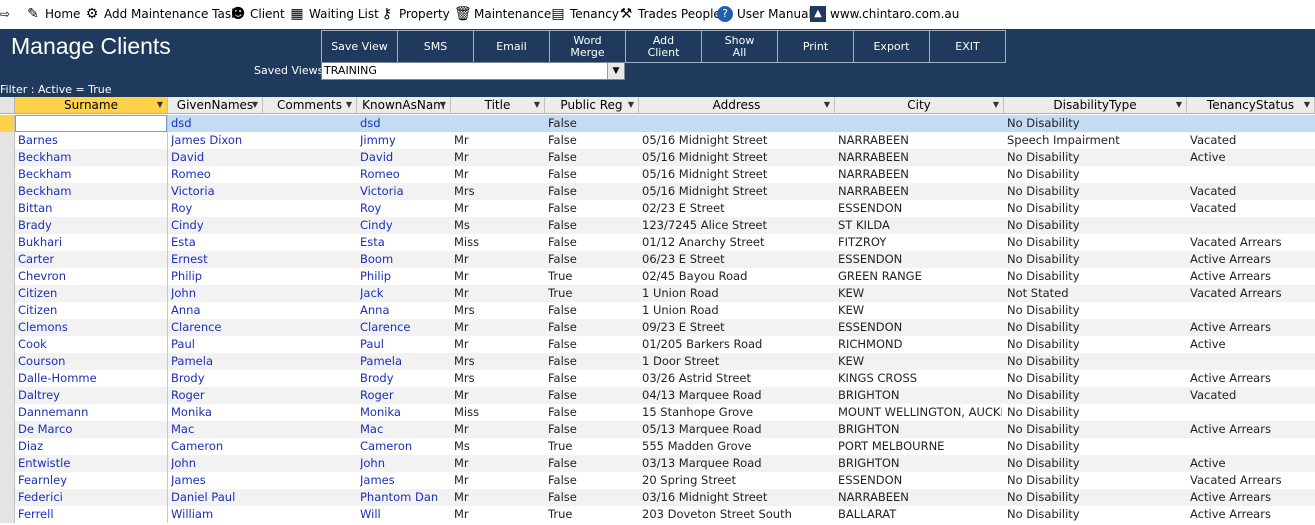  What do you see at coordinates (473, 71) in the screenshot?
I see `saved-views-select: TRAINING ▼` at bounding box center [473, 71].